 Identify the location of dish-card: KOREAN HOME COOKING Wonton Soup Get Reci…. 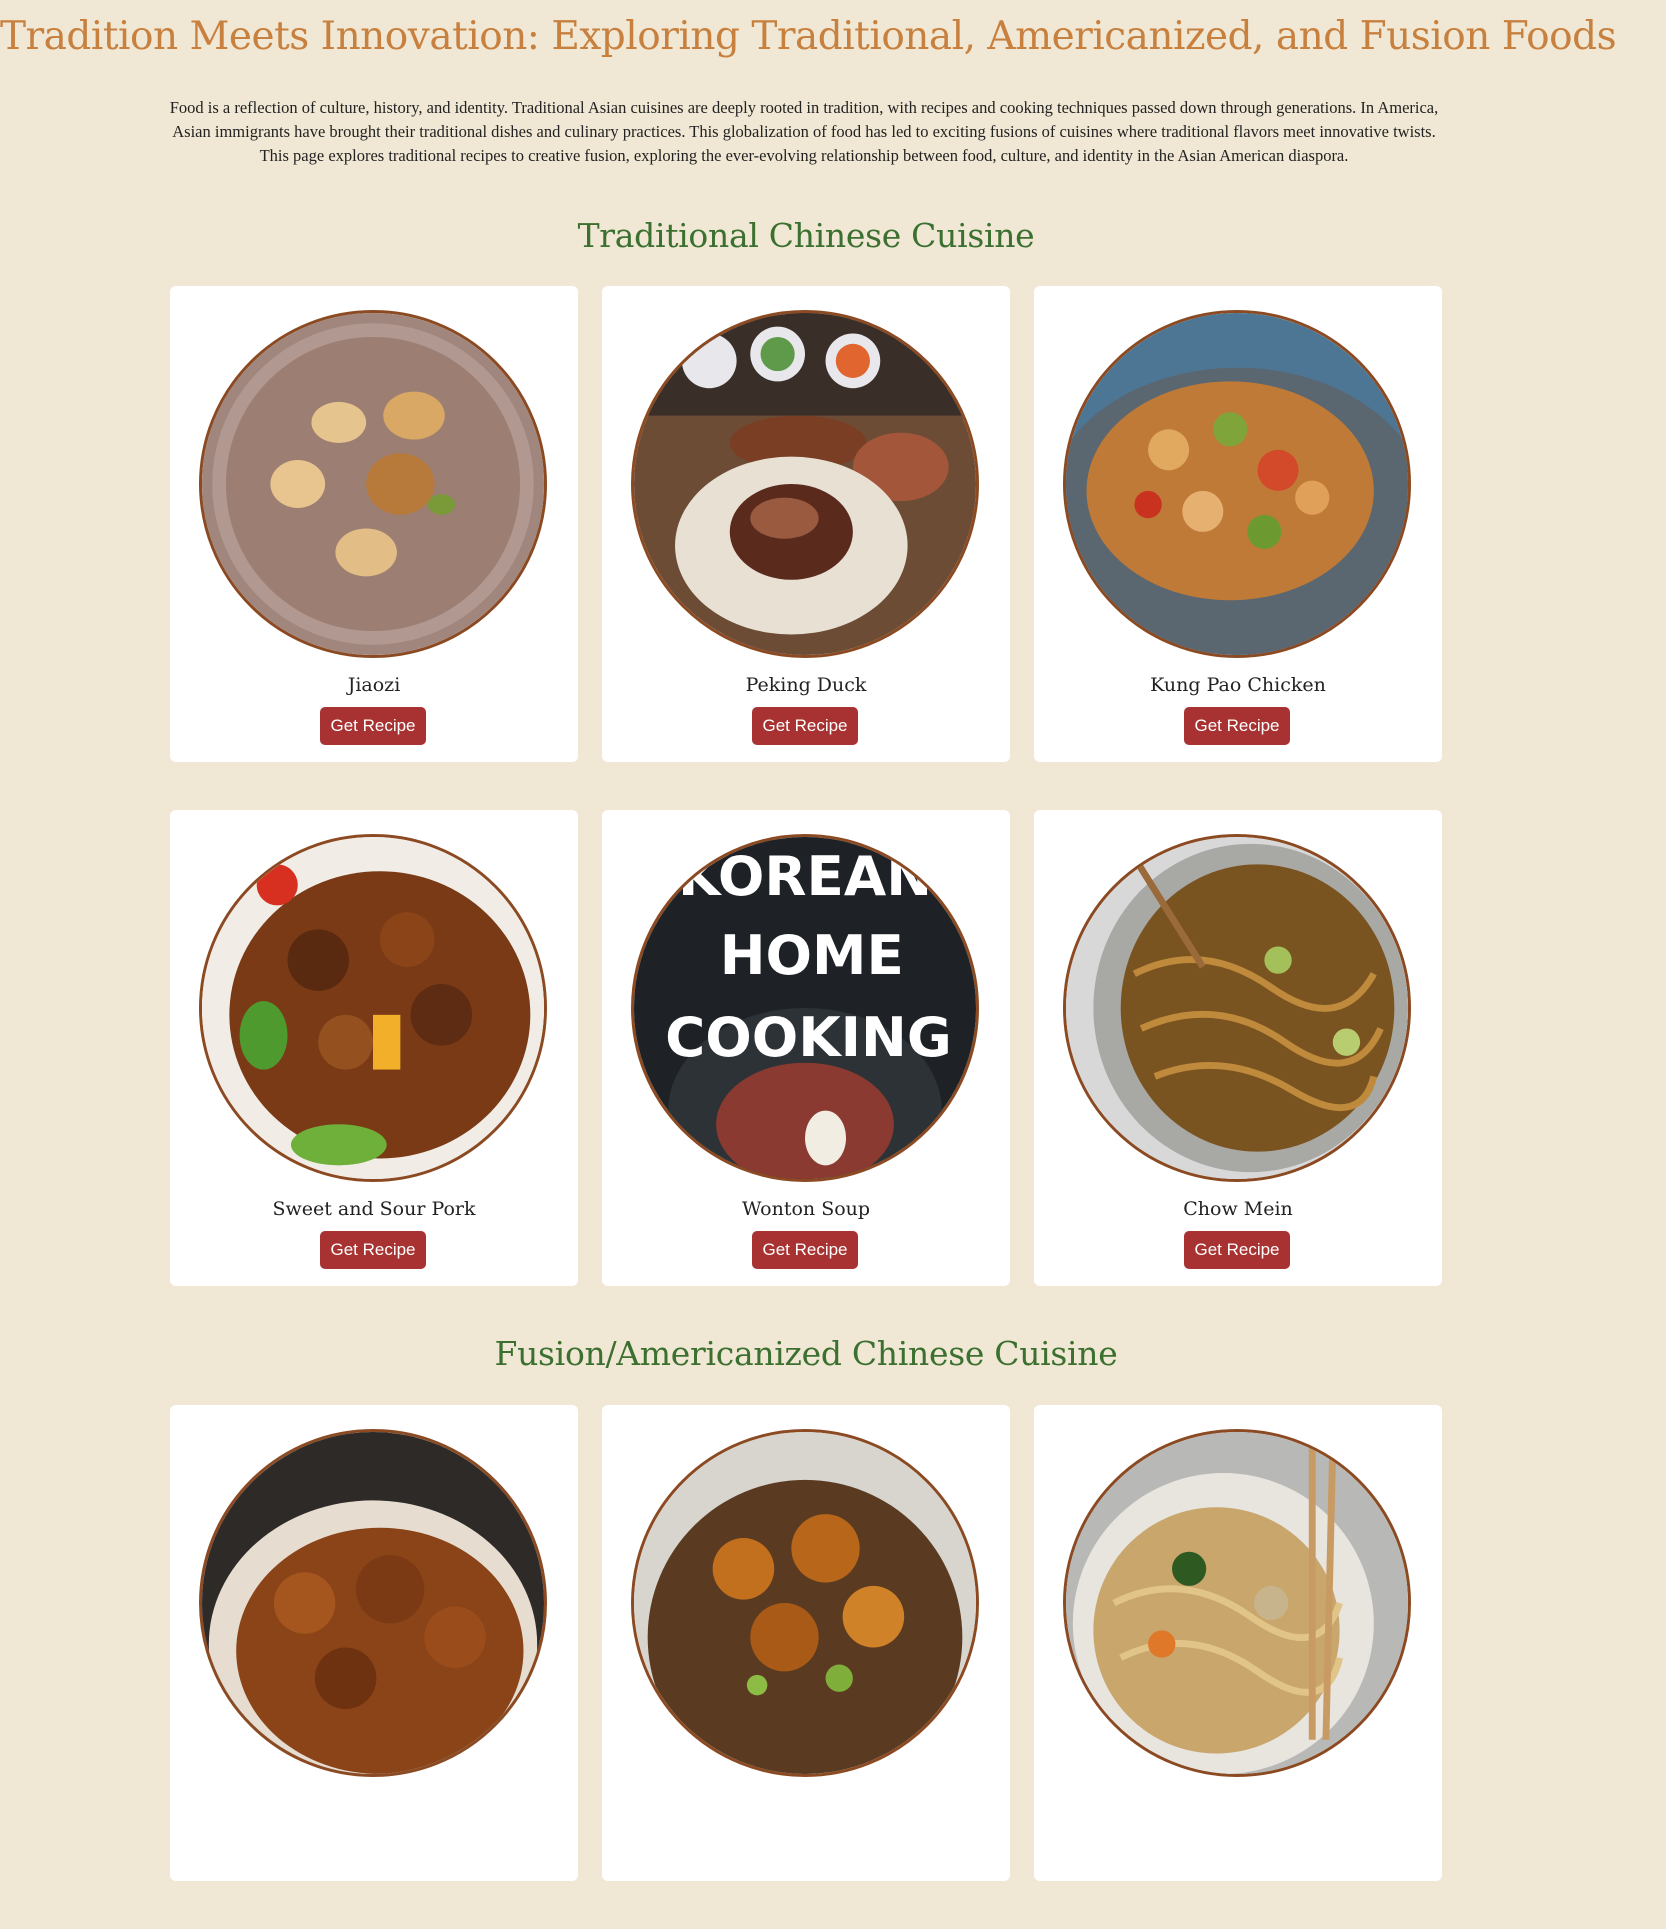
(806, 1048).